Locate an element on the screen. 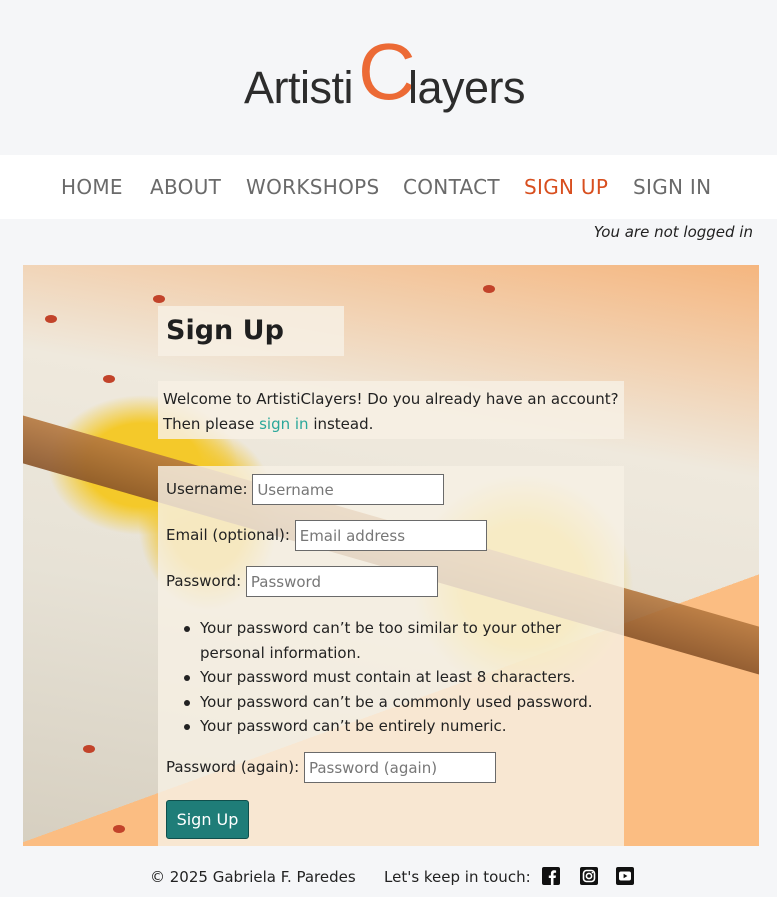  username-row: Username: is located at coordinates (305, 489).